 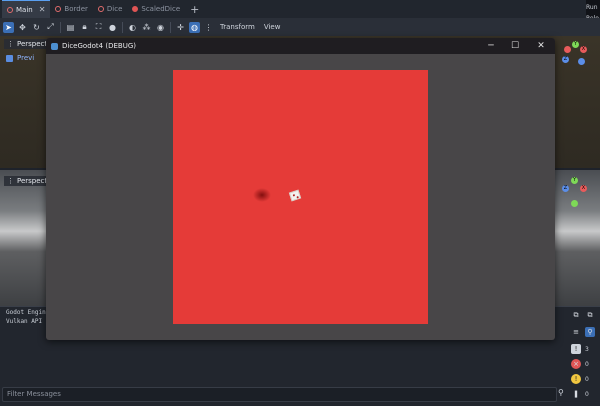 What do you see at coordinates (33, 44) in the screenshot?
I see `viewport-top-label: Perspecti` at bounding box center [33, 44].